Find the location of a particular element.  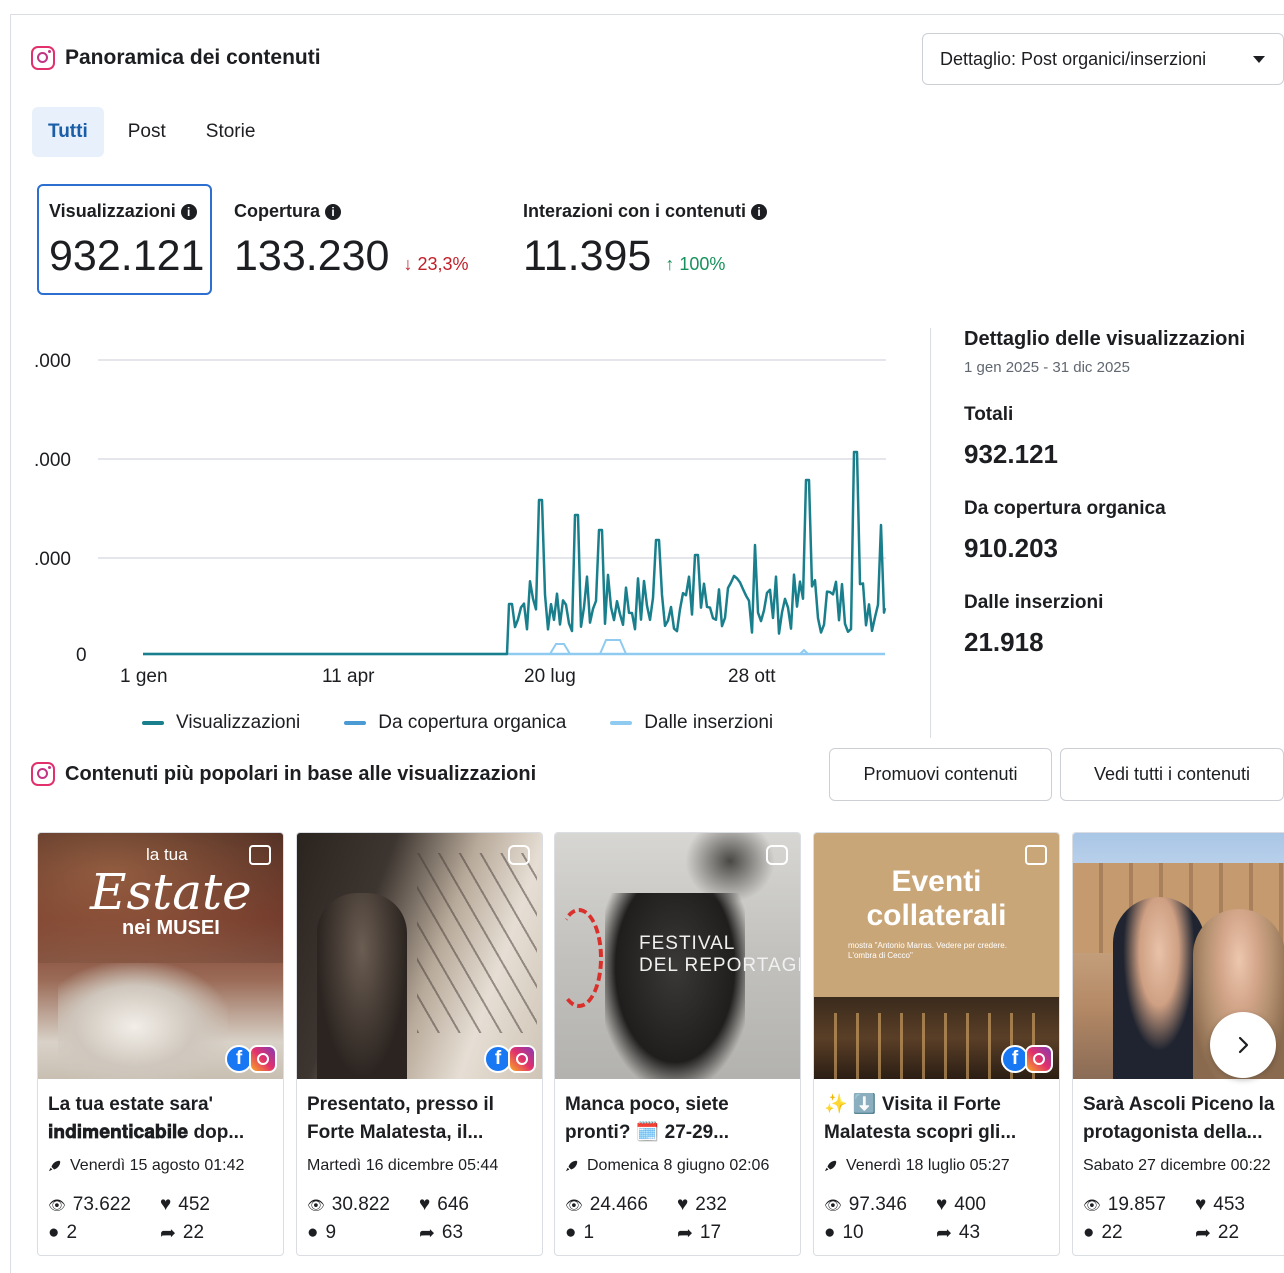

metric-reach-value: 133.230 is located at coordinates (312, 256).